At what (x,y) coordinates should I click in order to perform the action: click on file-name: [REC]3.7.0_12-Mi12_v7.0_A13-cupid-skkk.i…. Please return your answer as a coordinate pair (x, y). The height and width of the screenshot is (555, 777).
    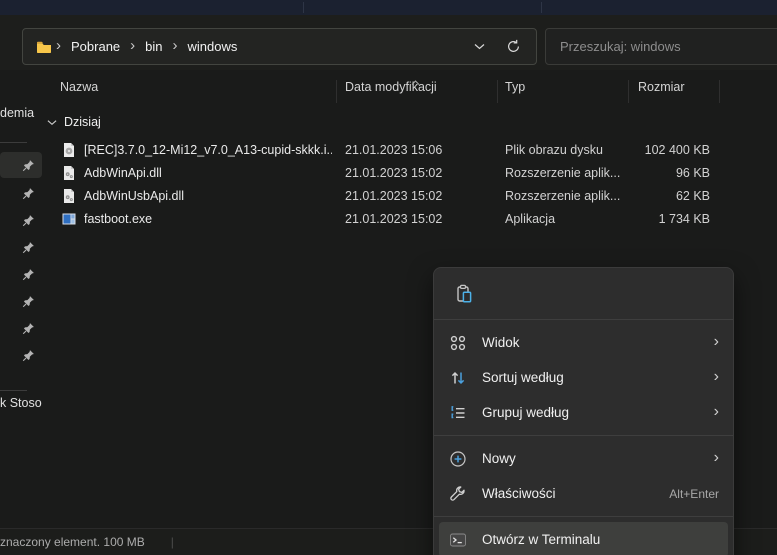
    Looking at the image, I should click on (208, 149).